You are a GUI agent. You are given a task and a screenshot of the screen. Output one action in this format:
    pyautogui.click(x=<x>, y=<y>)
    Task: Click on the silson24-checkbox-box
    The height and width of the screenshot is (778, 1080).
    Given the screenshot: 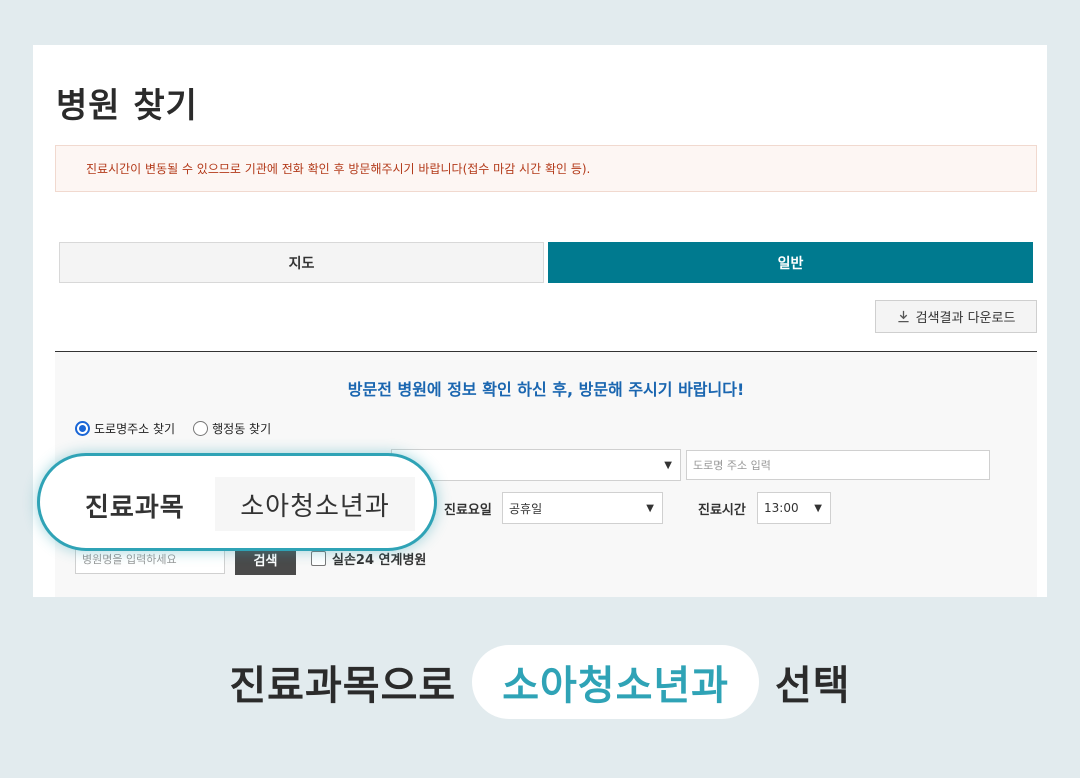 What is the action you would take?
    pyautogui.click(x=318, y=558)
    